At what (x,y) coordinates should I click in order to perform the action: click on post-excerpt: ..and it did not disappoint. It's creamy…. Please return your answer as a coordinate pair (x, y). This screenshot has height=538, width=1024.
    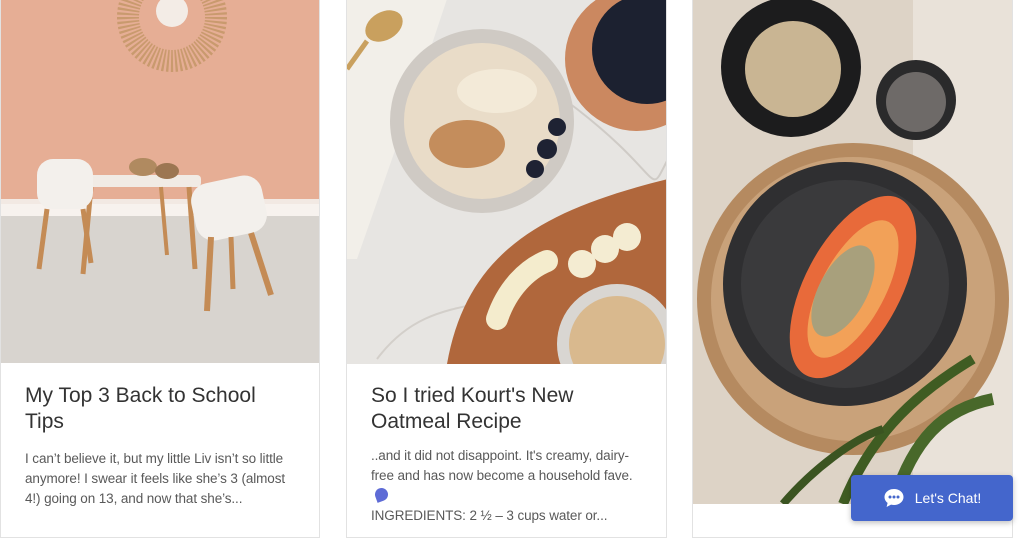
    Looking at the image, I should click on (506, 486).